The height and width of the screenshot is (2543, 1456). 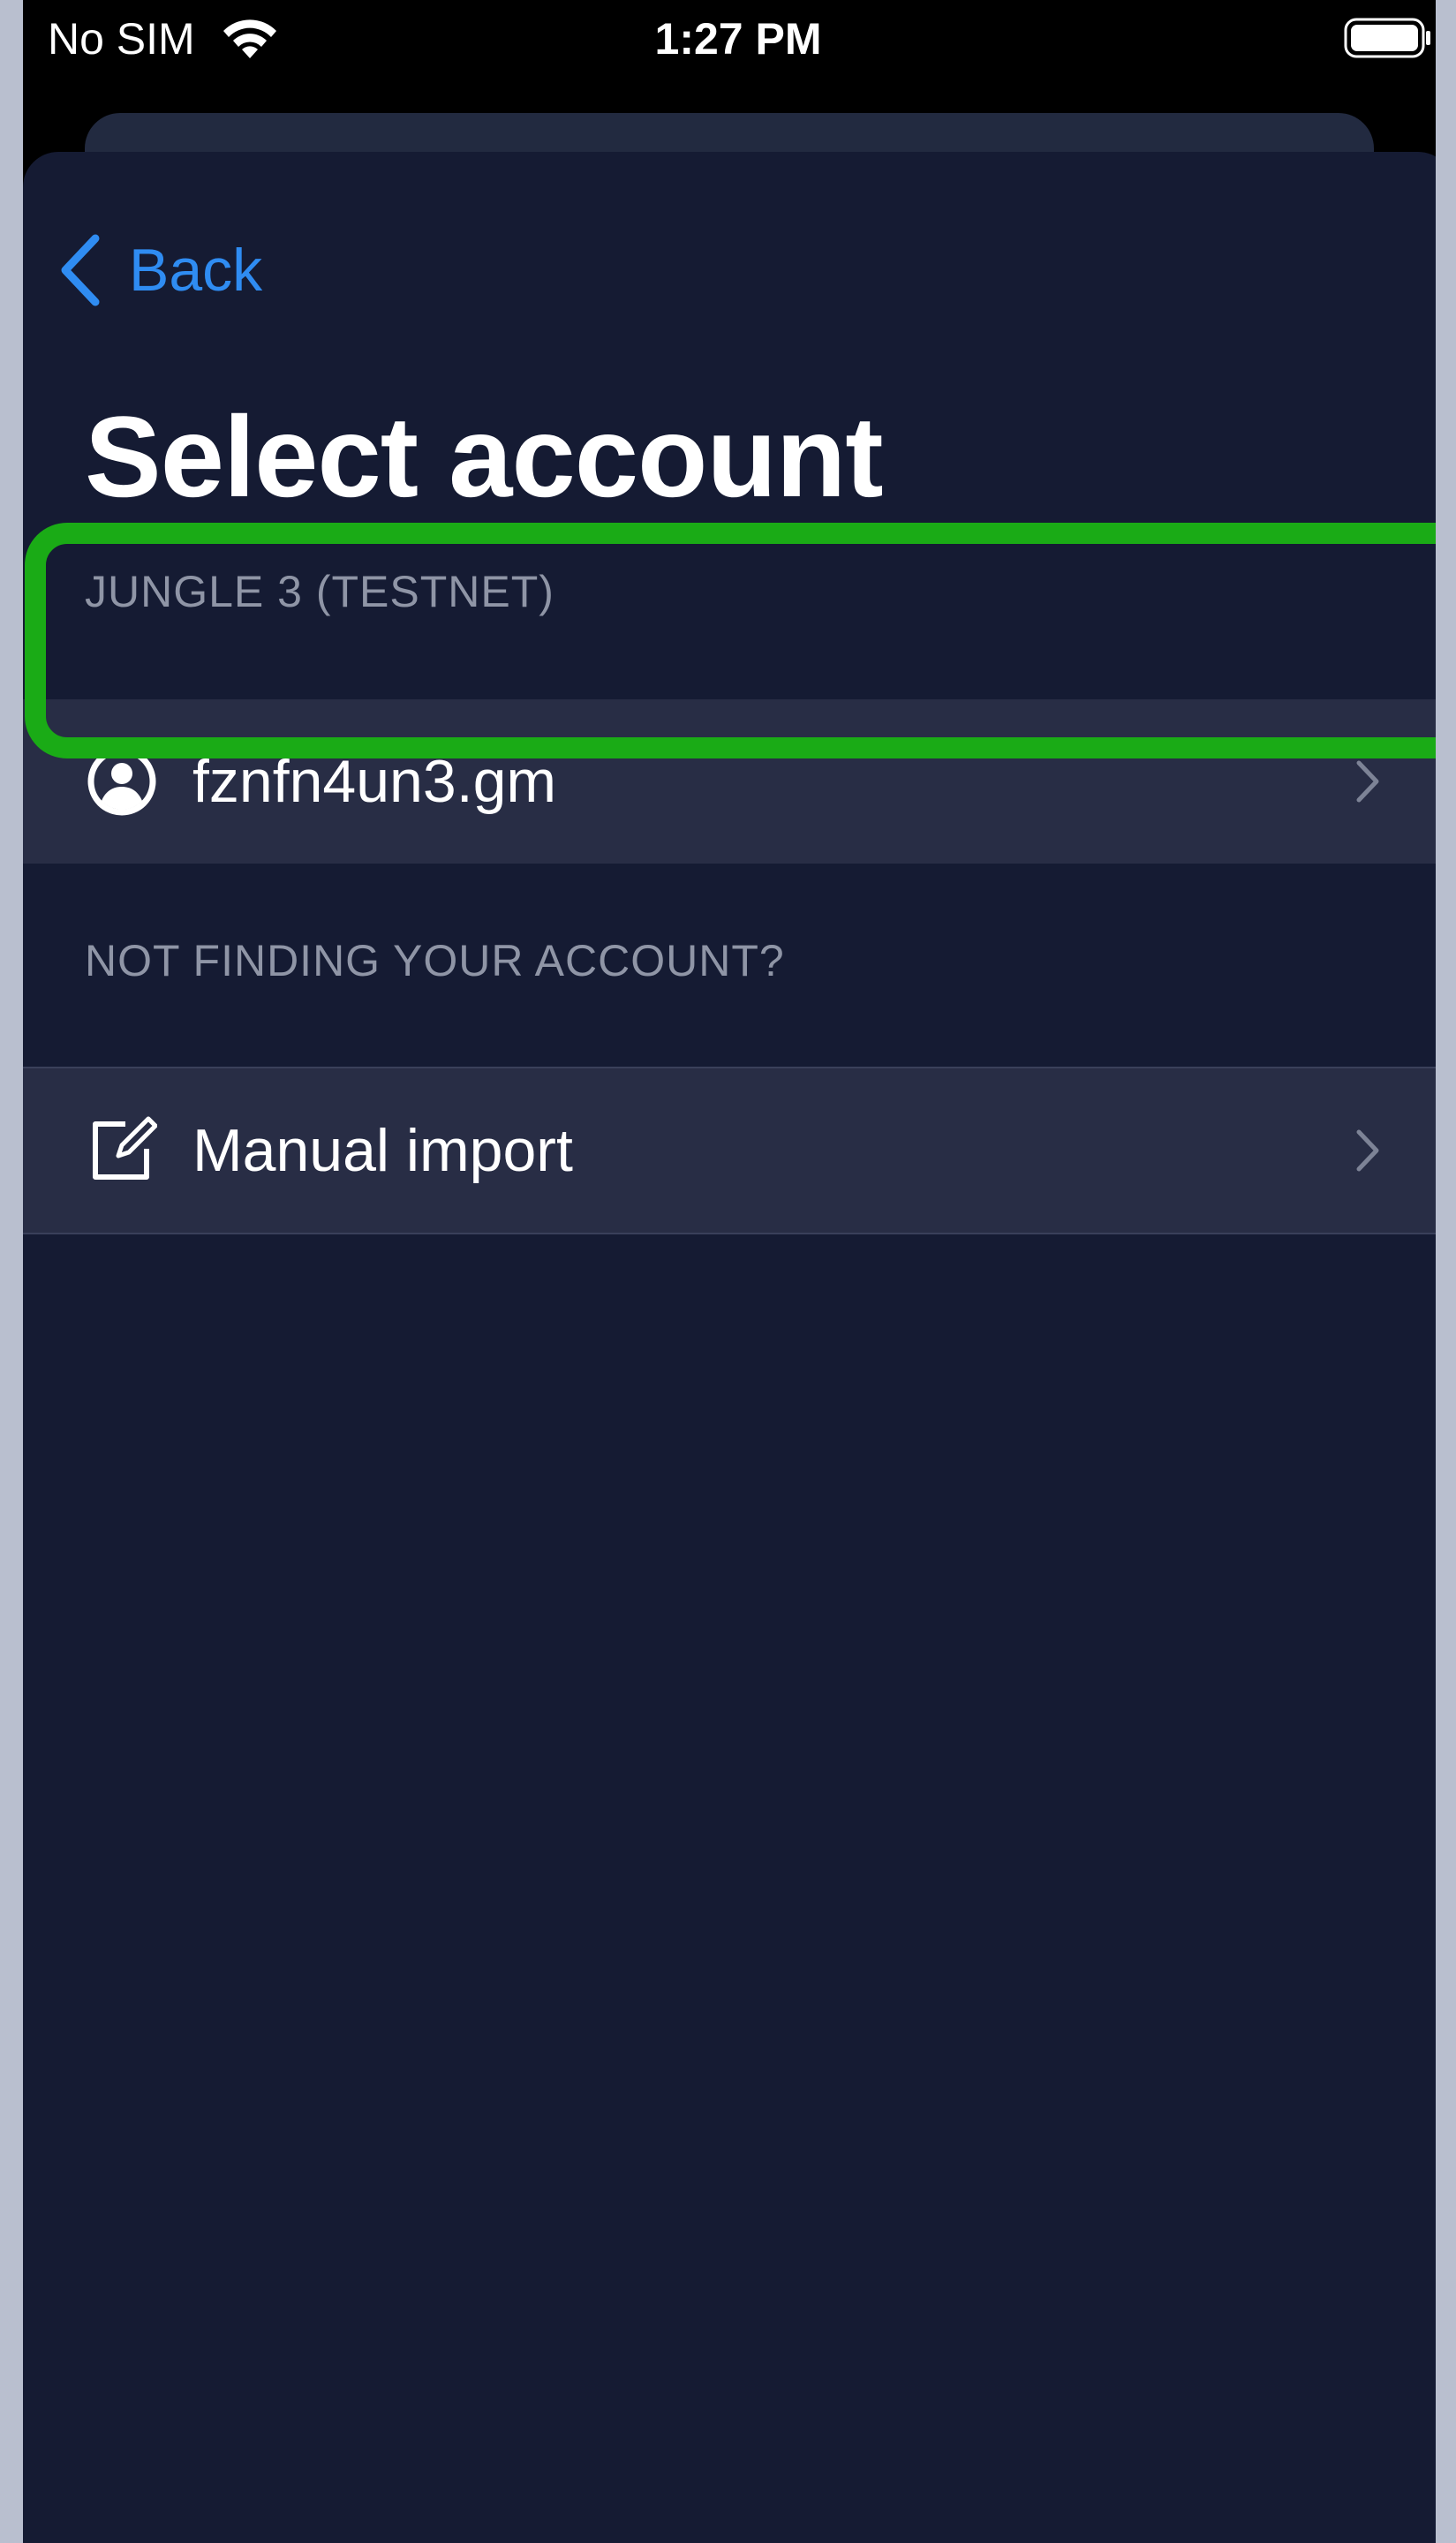 What do you see at coordinates (121, 782) in the screenshot?
I see `user-circle-icon` at bounding box center [121, 782].